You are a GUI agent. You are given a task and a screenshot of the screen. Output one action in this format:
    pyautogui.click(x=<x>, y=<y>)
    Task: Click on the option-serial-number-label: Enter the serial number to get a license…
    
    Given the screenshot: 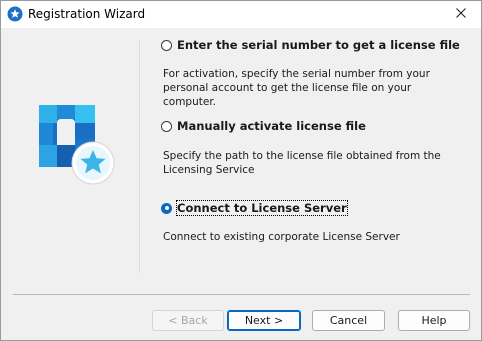 What is the action you would take?
    pyautogui.click(x=318, y=45)
    